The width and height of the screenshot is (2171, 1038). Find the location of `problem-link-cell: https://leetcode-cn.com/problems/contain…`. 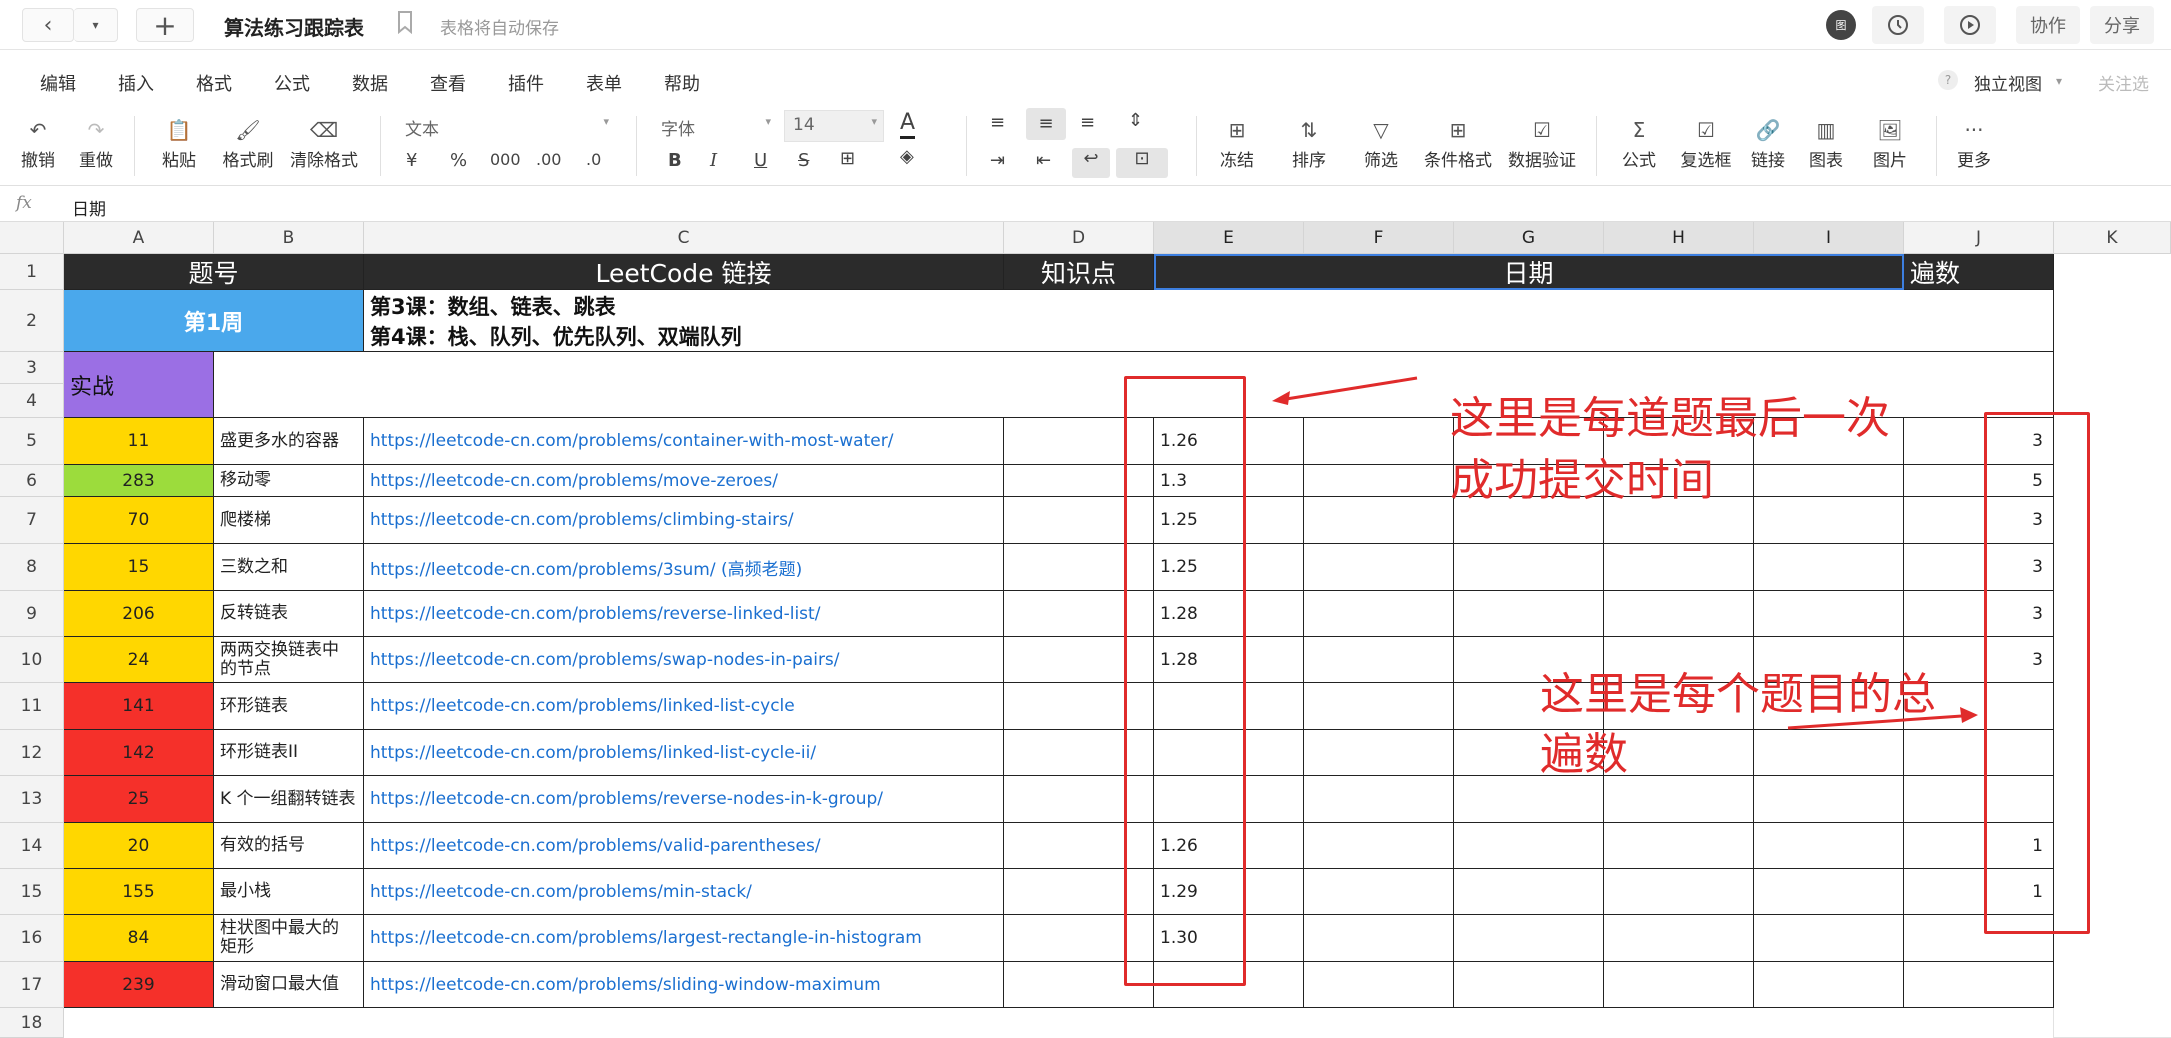

problem-link-cell: https://leetcode-cn.com/problems/contain… is located at coordinates (684, 441).